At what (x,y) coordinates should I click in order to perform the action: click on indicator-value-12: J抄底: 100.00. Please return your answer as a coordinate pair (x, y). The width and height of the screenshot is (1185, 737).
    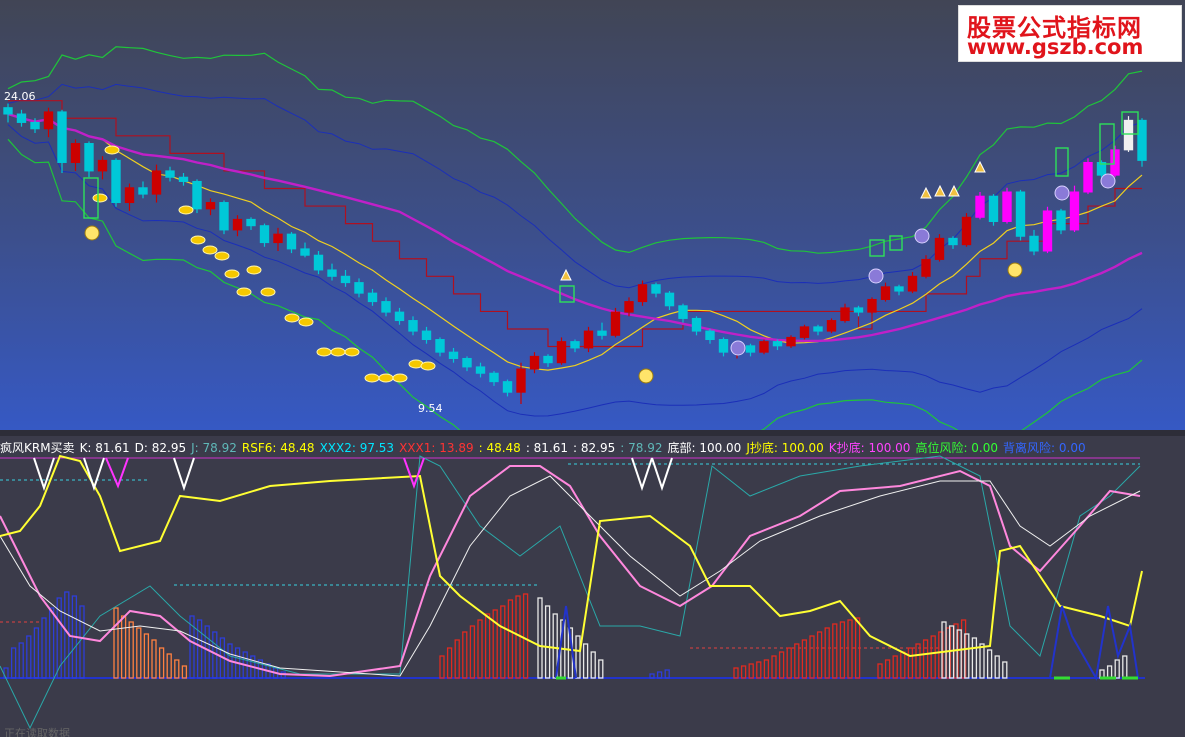
    Looking at the image, I should click on (785, 448).